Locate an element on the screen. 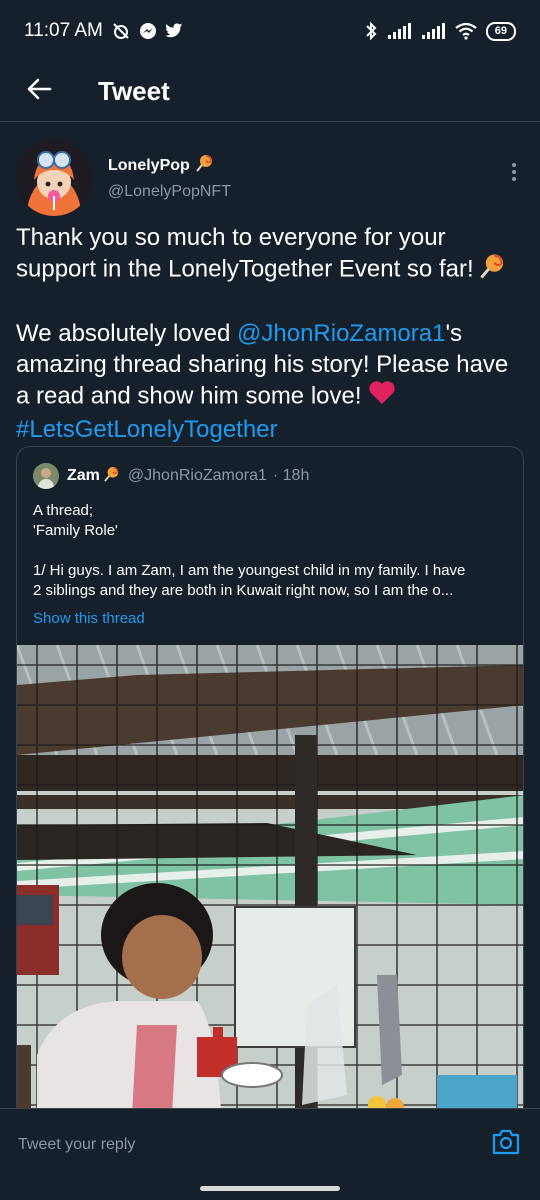 This screenshot has width=540, height=1200. top-app-bar: Tweet is located at coordinates (270, 92).